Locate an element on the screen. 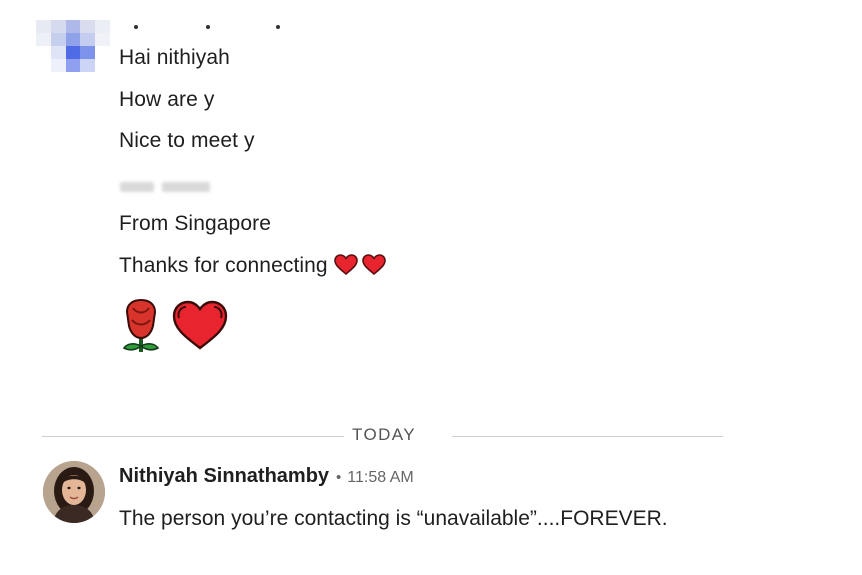 This screenshot has height=575, width=862. thanks-text: Thanks for connecting is located at coordinates (223, 265).